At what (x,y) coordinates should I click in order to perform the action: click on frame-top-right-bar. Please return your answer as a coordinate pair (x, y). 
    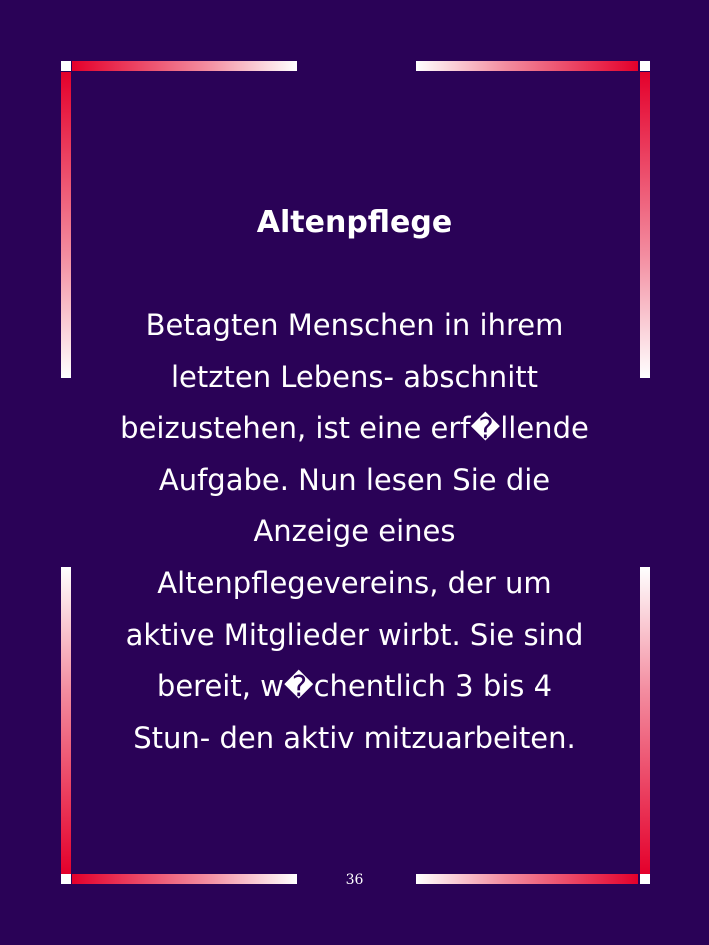
    Looking at the image, I should click on (527, 66).